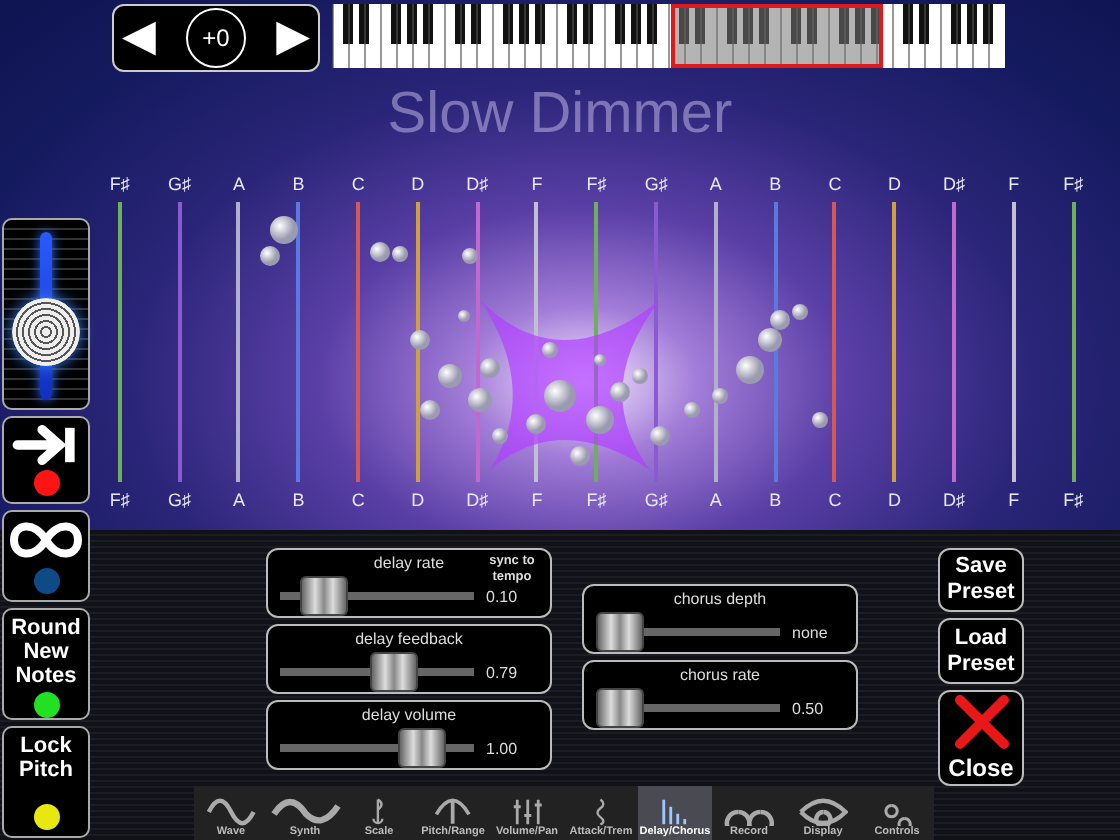  What do you see at coordinates (720, 600) in the screenshot?
I see `slider-label: chorus depth` at bounding box center [720, 600].